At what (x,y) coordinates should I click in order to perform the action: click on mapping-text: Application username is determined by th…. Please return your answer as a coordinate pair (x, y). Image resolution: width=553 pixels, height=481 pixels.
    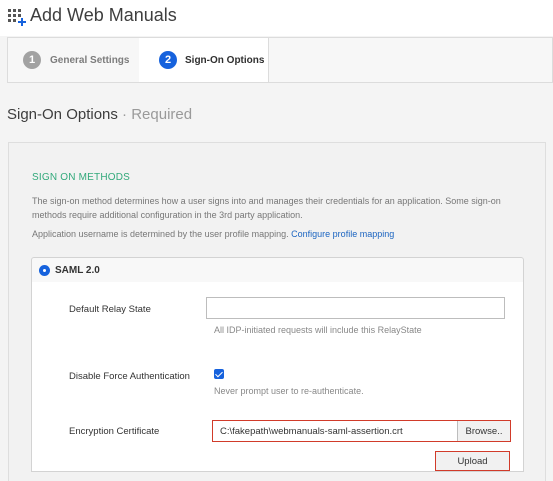
    Looking at the image, I should click on (160, 234).